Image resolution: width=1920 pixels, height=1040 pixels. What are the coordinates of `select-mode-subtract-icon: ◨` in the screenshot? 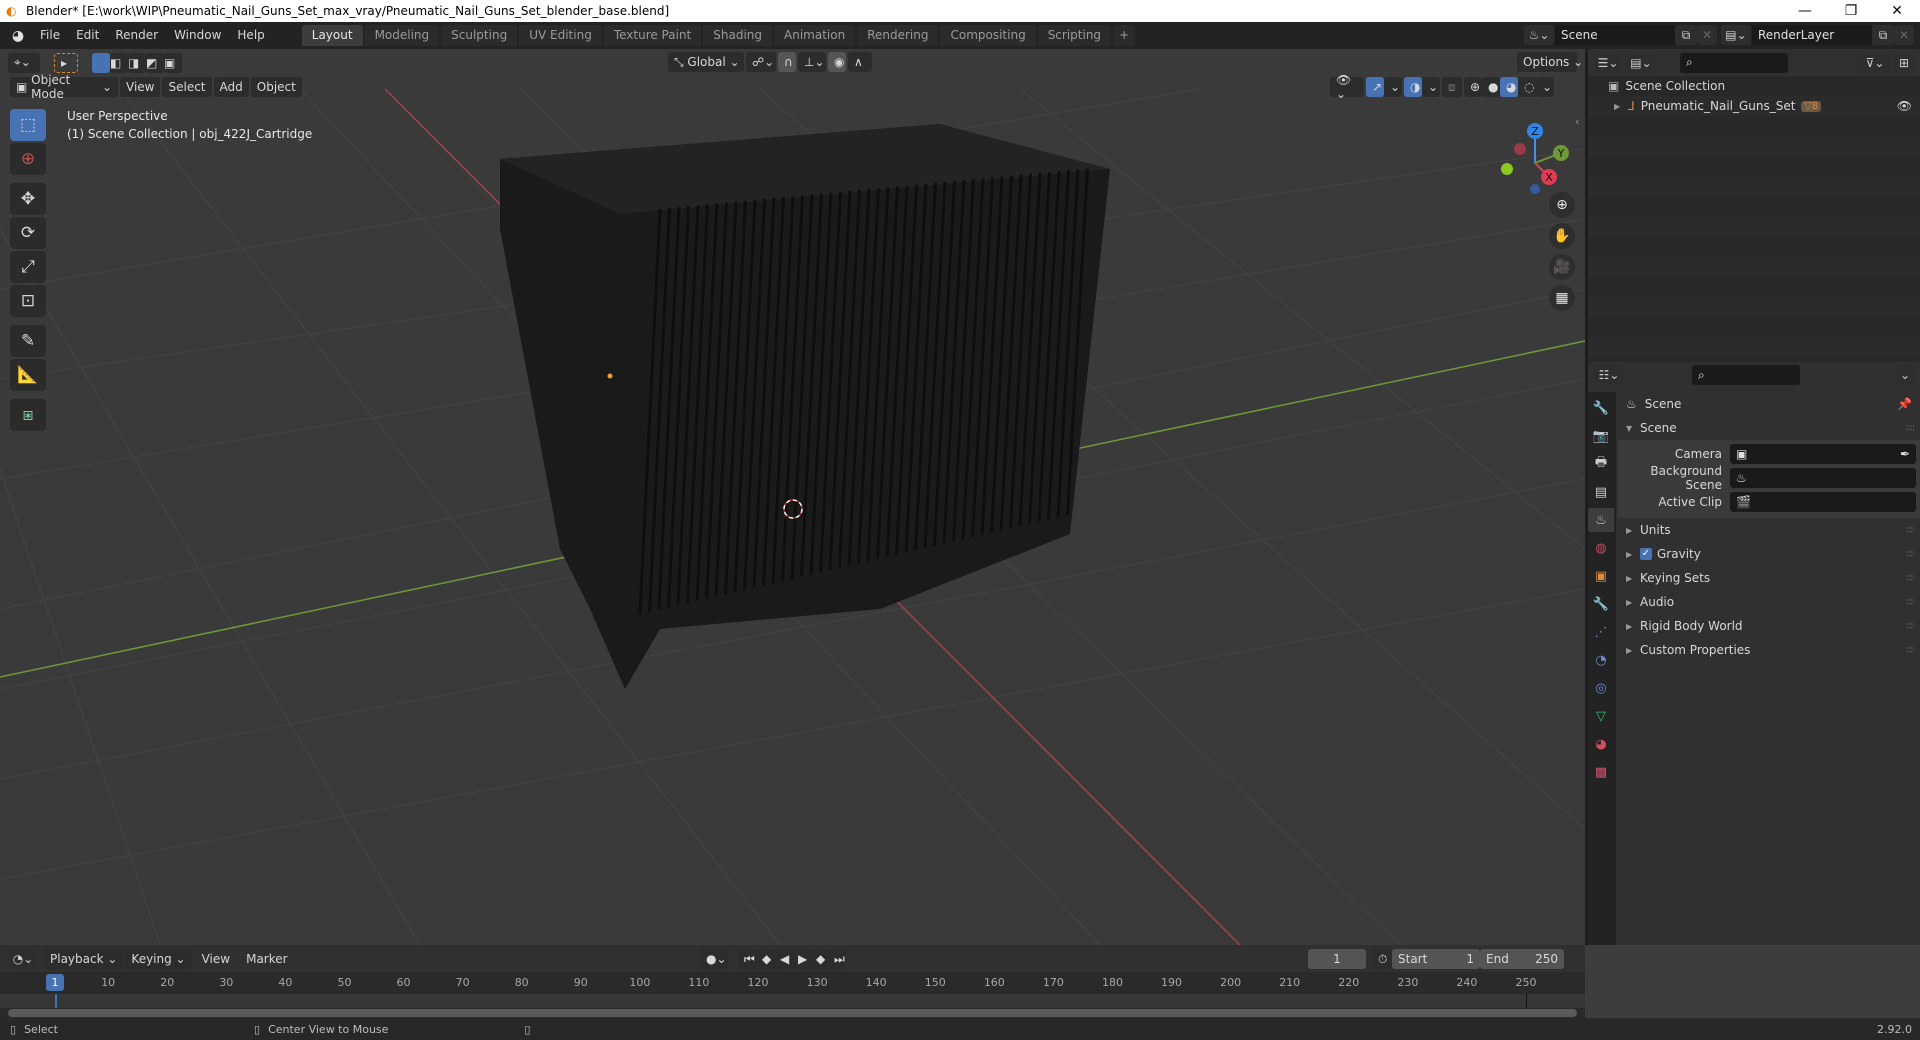 It's located at (137, 62).